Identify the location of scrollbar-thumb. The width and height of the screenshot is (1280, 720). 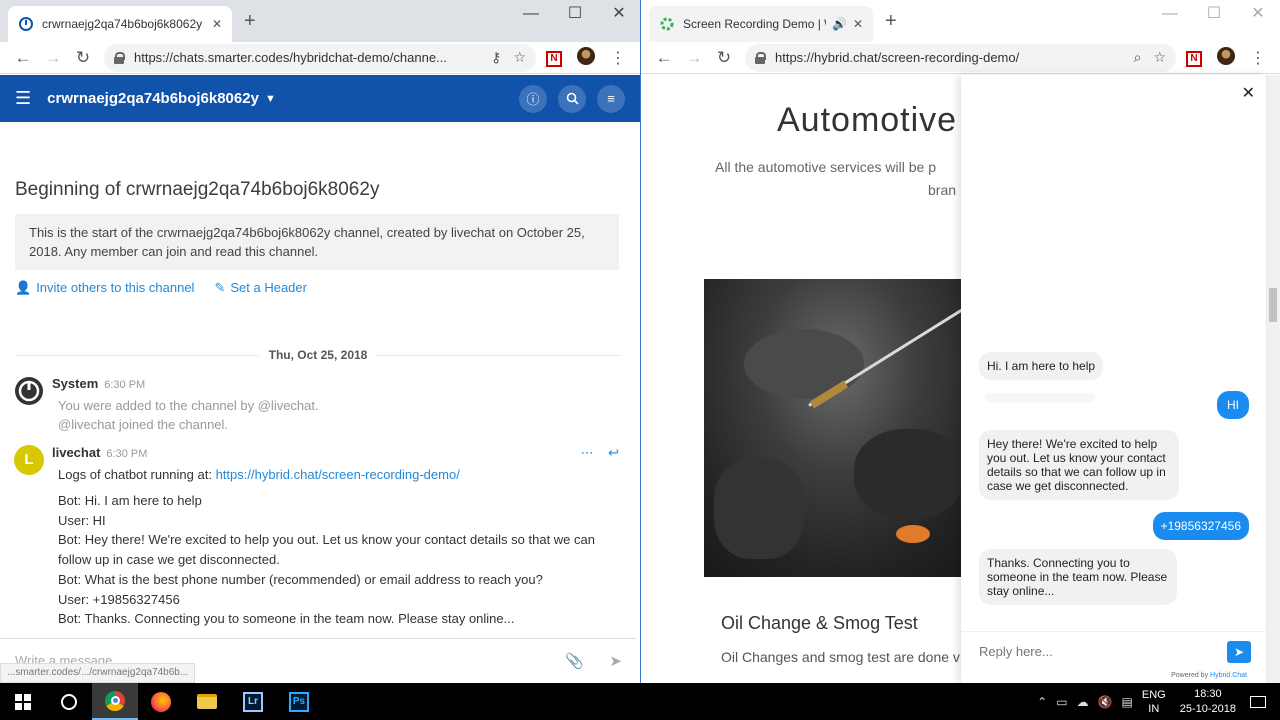
(1273, 305).